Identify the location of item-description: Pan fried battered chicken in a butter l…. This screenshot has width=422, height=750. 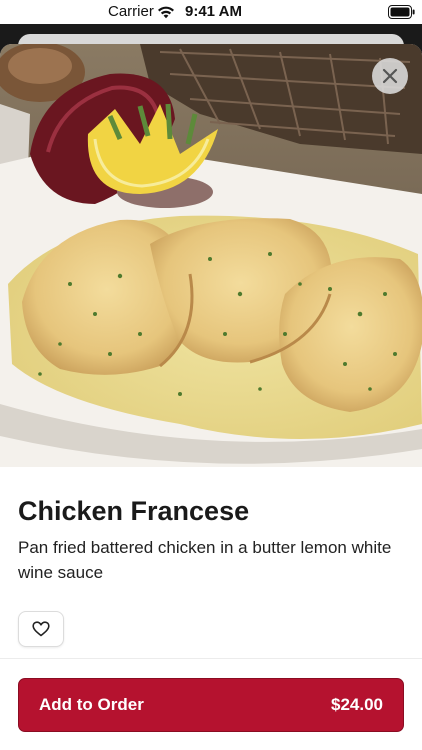
(205, 560).